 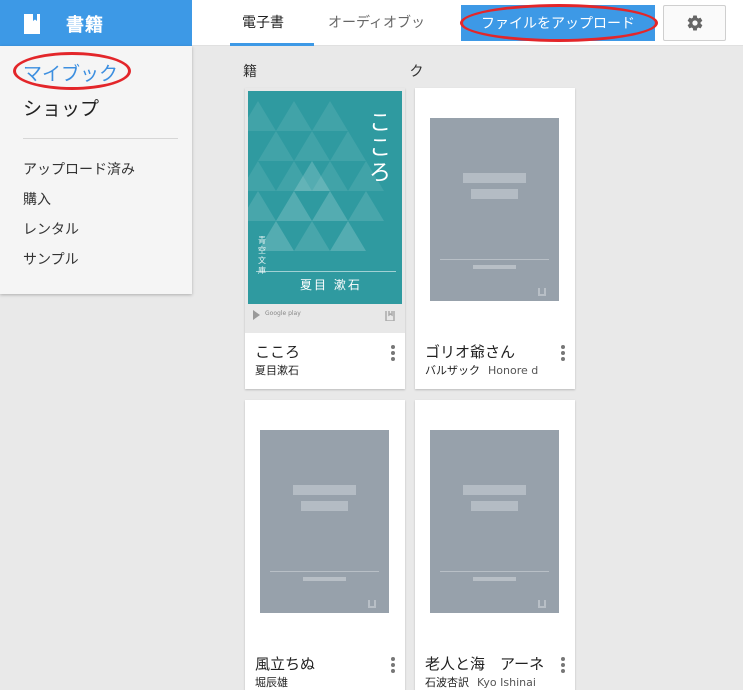 I want to click on cover-title: こころ, so click(x=380, y=148).